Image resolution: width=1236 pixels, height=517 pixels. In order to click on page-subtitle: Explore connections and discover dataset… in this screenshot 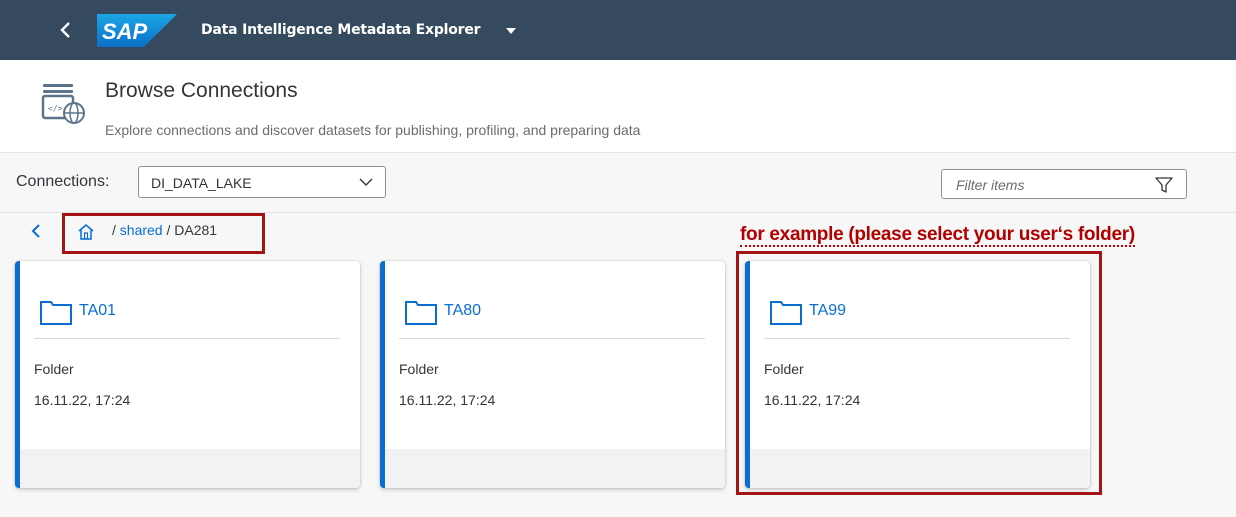, I will do `click(373, 130)`.